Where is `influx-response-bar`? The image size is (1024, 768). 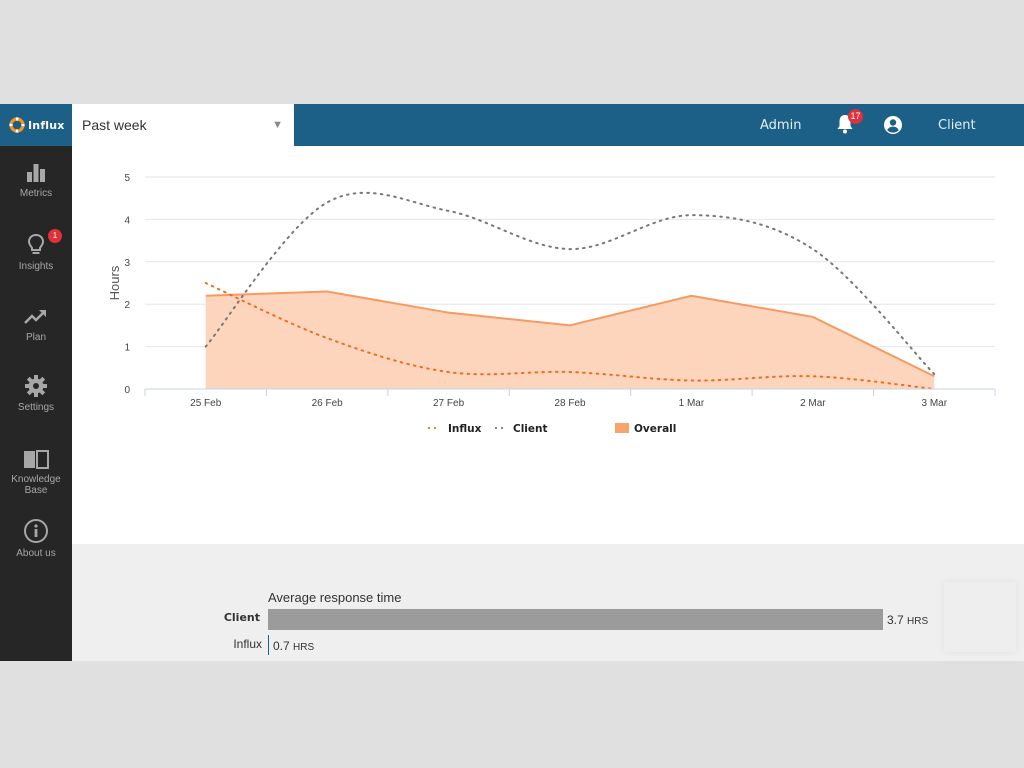 influx-response-bar is located at coordinates (268, 645).